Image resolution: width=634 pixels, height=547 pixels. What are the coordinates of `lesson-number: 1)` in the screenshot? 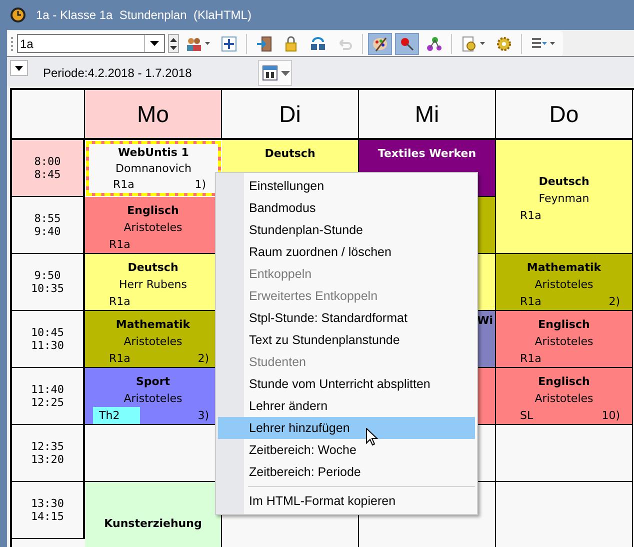 It's located at (200, 185).